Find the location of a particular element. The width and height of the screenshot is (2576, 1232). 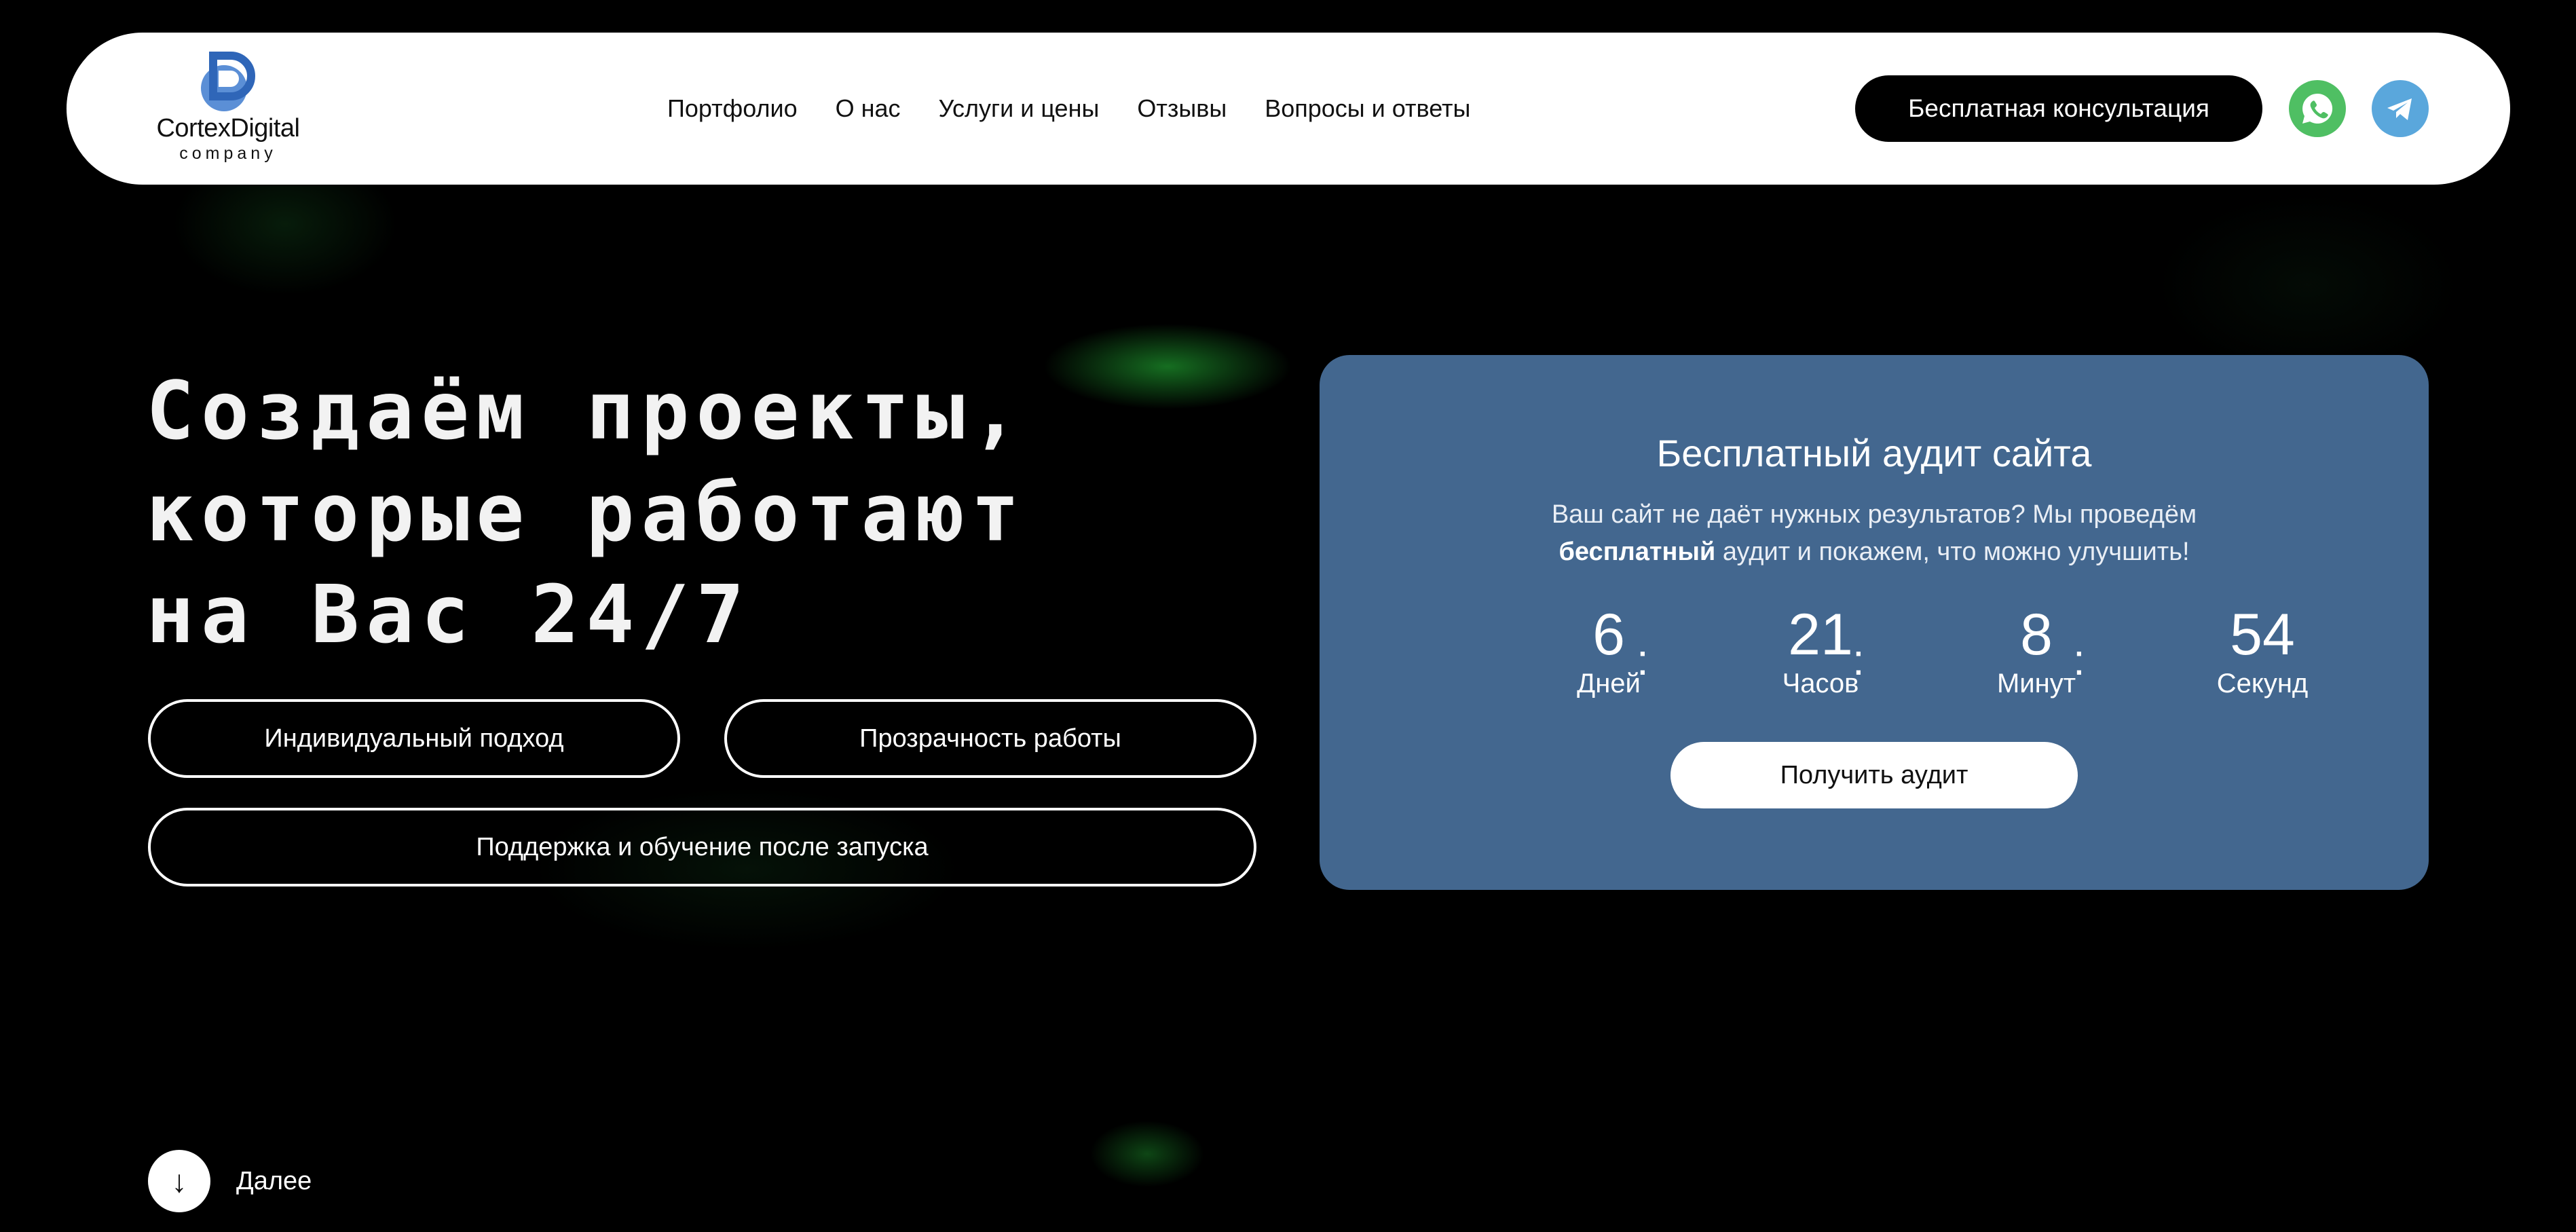

countdown-hours: 21 Часов is located at coordinates (1821, 650).